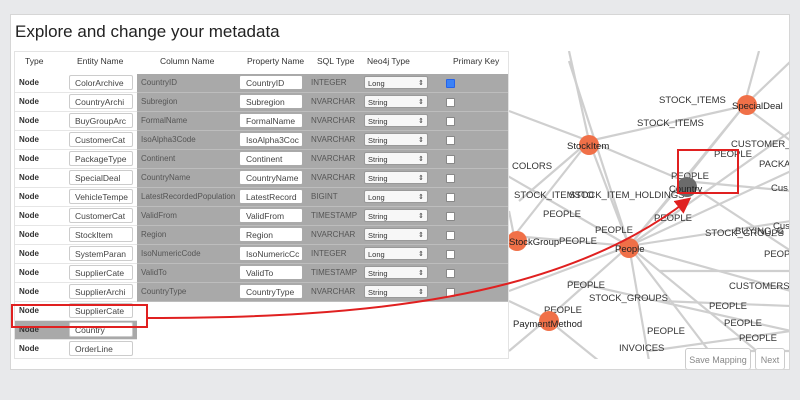 This screenshot has width=800, height=400. I want to click on entity-name-input: BuyGroupArc, so click(101, 120).